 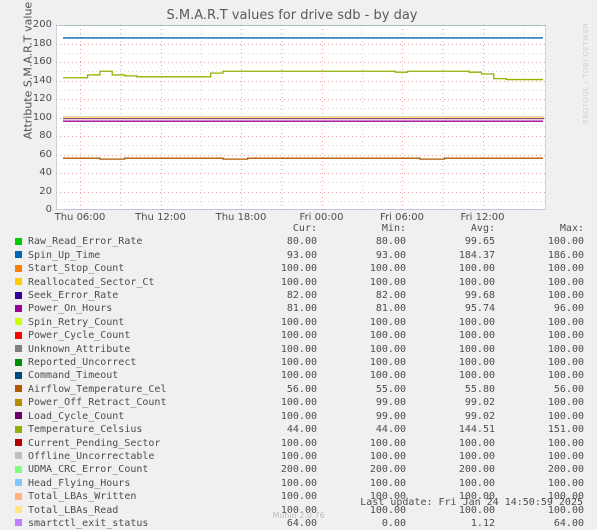 I want to click on y-axis-tick-label: 160, so click(x=42, y=61).